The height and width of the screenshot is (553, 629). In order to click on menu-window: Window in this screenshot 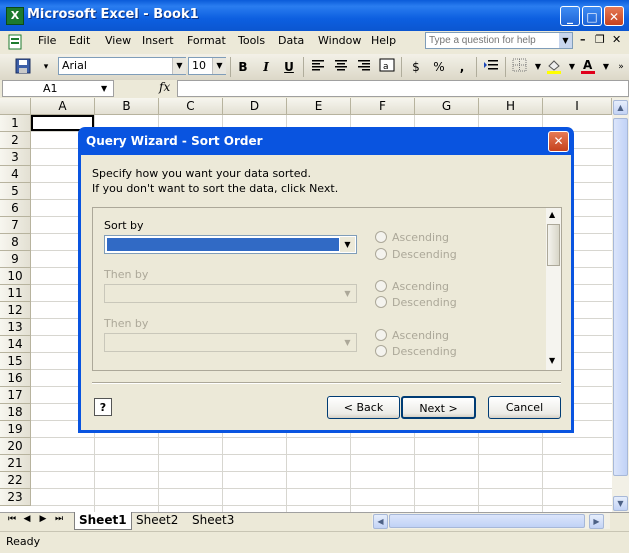, I will do `click(339, 40)`.